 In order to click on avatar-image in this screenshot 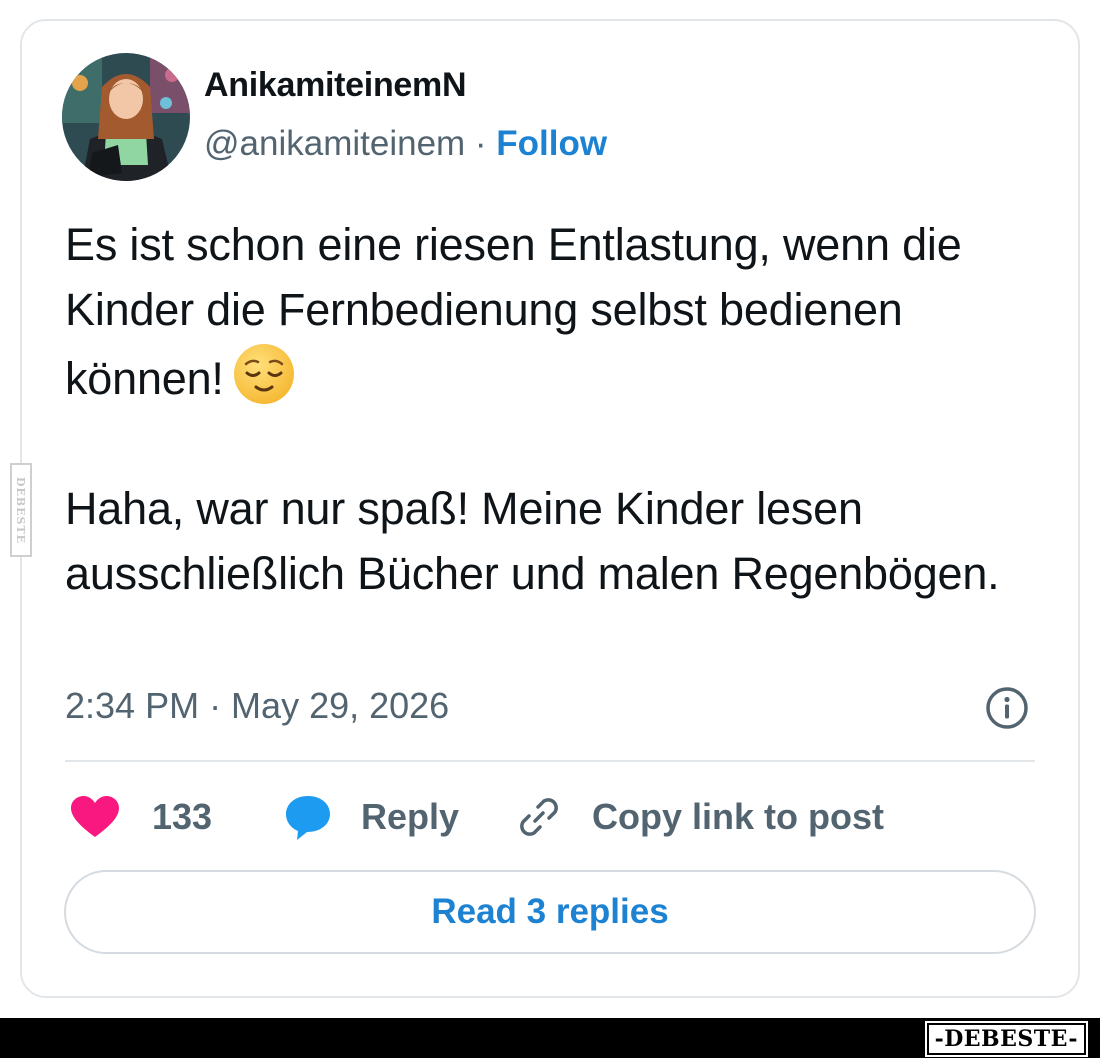, I will do `click(126, 117)`.